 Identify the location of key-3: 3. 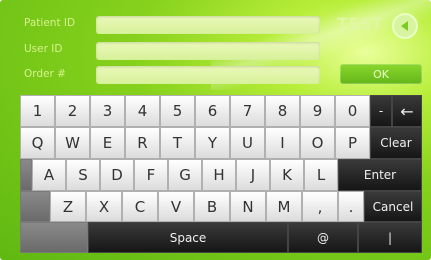
(107, 111).